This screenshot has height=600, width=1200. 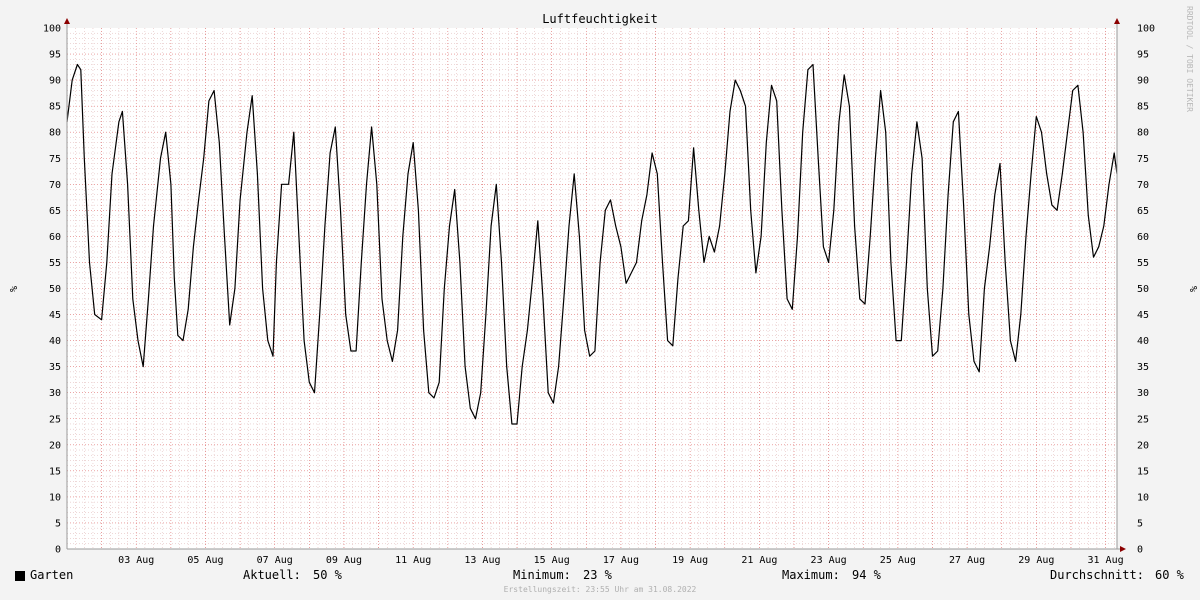 I want to click on x-tick-label: 31 Aug, so click(x=1106, y=560).